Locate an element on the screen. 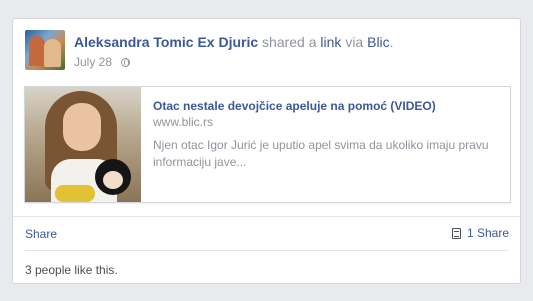  shares-count-link: 1 Share is located at coordinates (480, 233).